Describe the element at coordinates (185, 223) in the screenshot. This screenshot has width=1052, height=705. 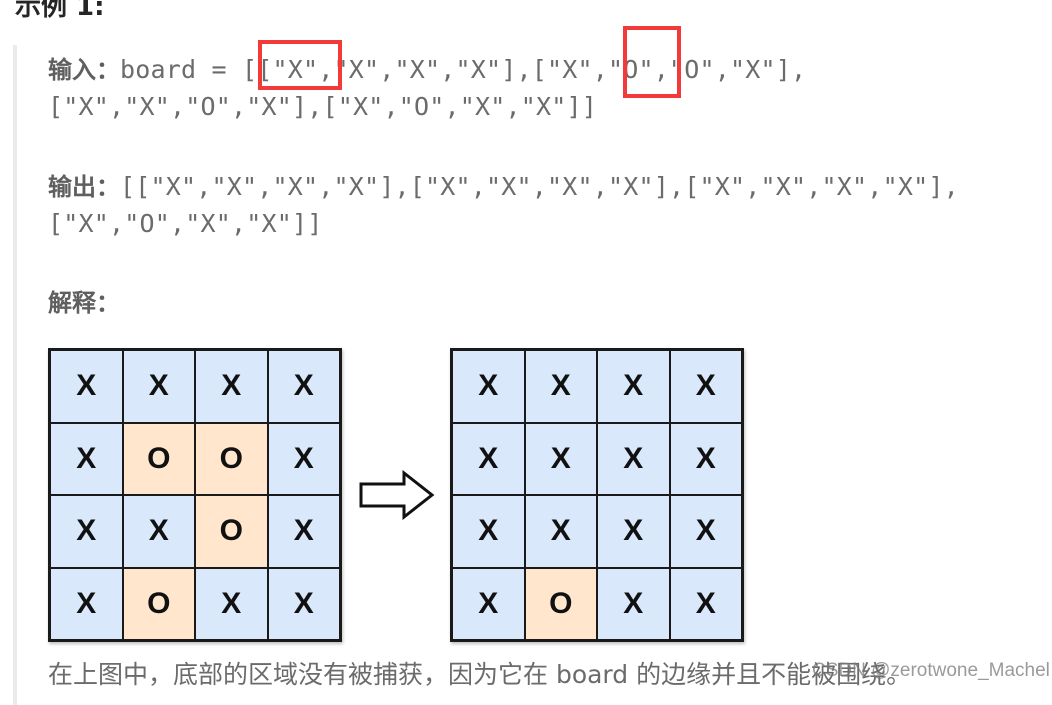
I see `output-line-2: ["X","O","X","X"]]` at that location.